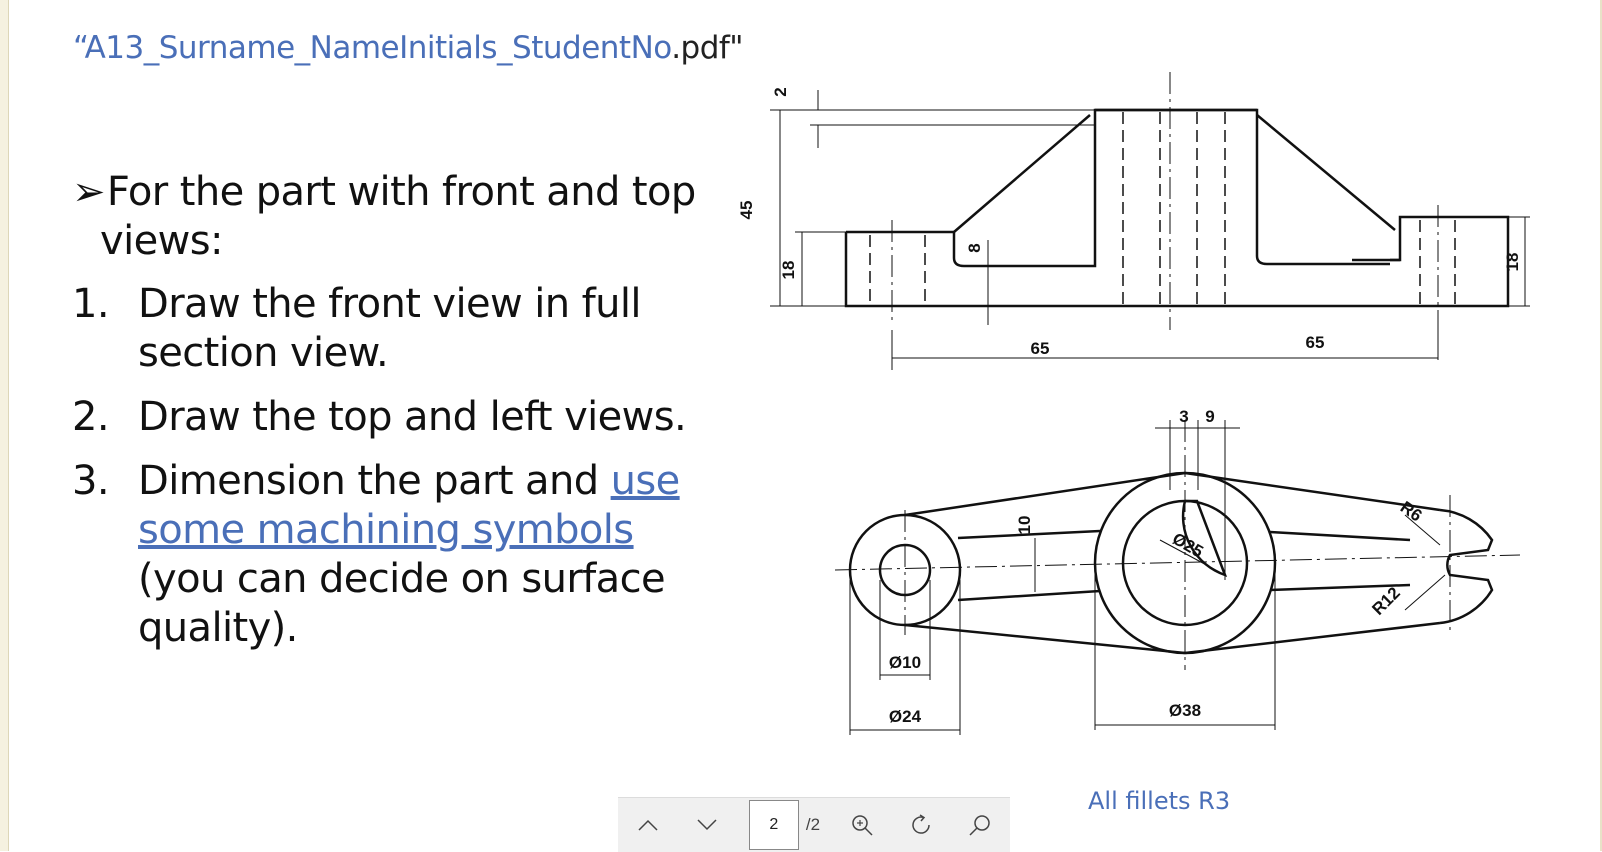 This screenshot has width=1602, height=852. I want to click on zoom-in-icon, so click(862, 825).